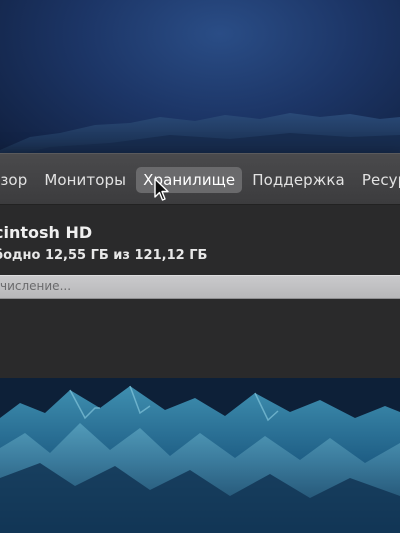  I want to click on disk-free-space: бодно 12,55 ГБ из 121,12 ГБ, so click(104, 255).